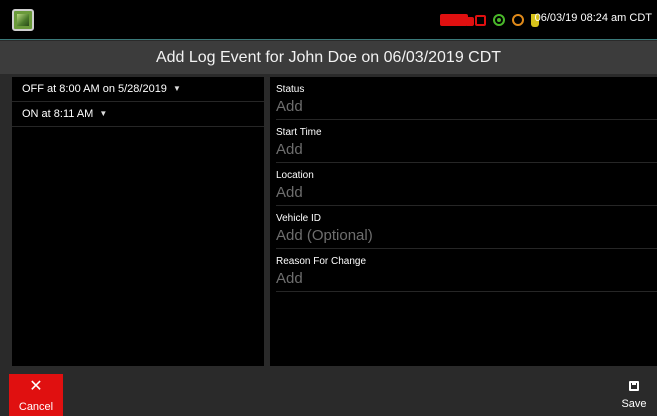 Image resolution: width=657 pixels, height=416 pixels. What do you see at coordinates (36, 407) in the screenshot?
I see `cancel-label: Cancel` at bounding box center [36, 407].